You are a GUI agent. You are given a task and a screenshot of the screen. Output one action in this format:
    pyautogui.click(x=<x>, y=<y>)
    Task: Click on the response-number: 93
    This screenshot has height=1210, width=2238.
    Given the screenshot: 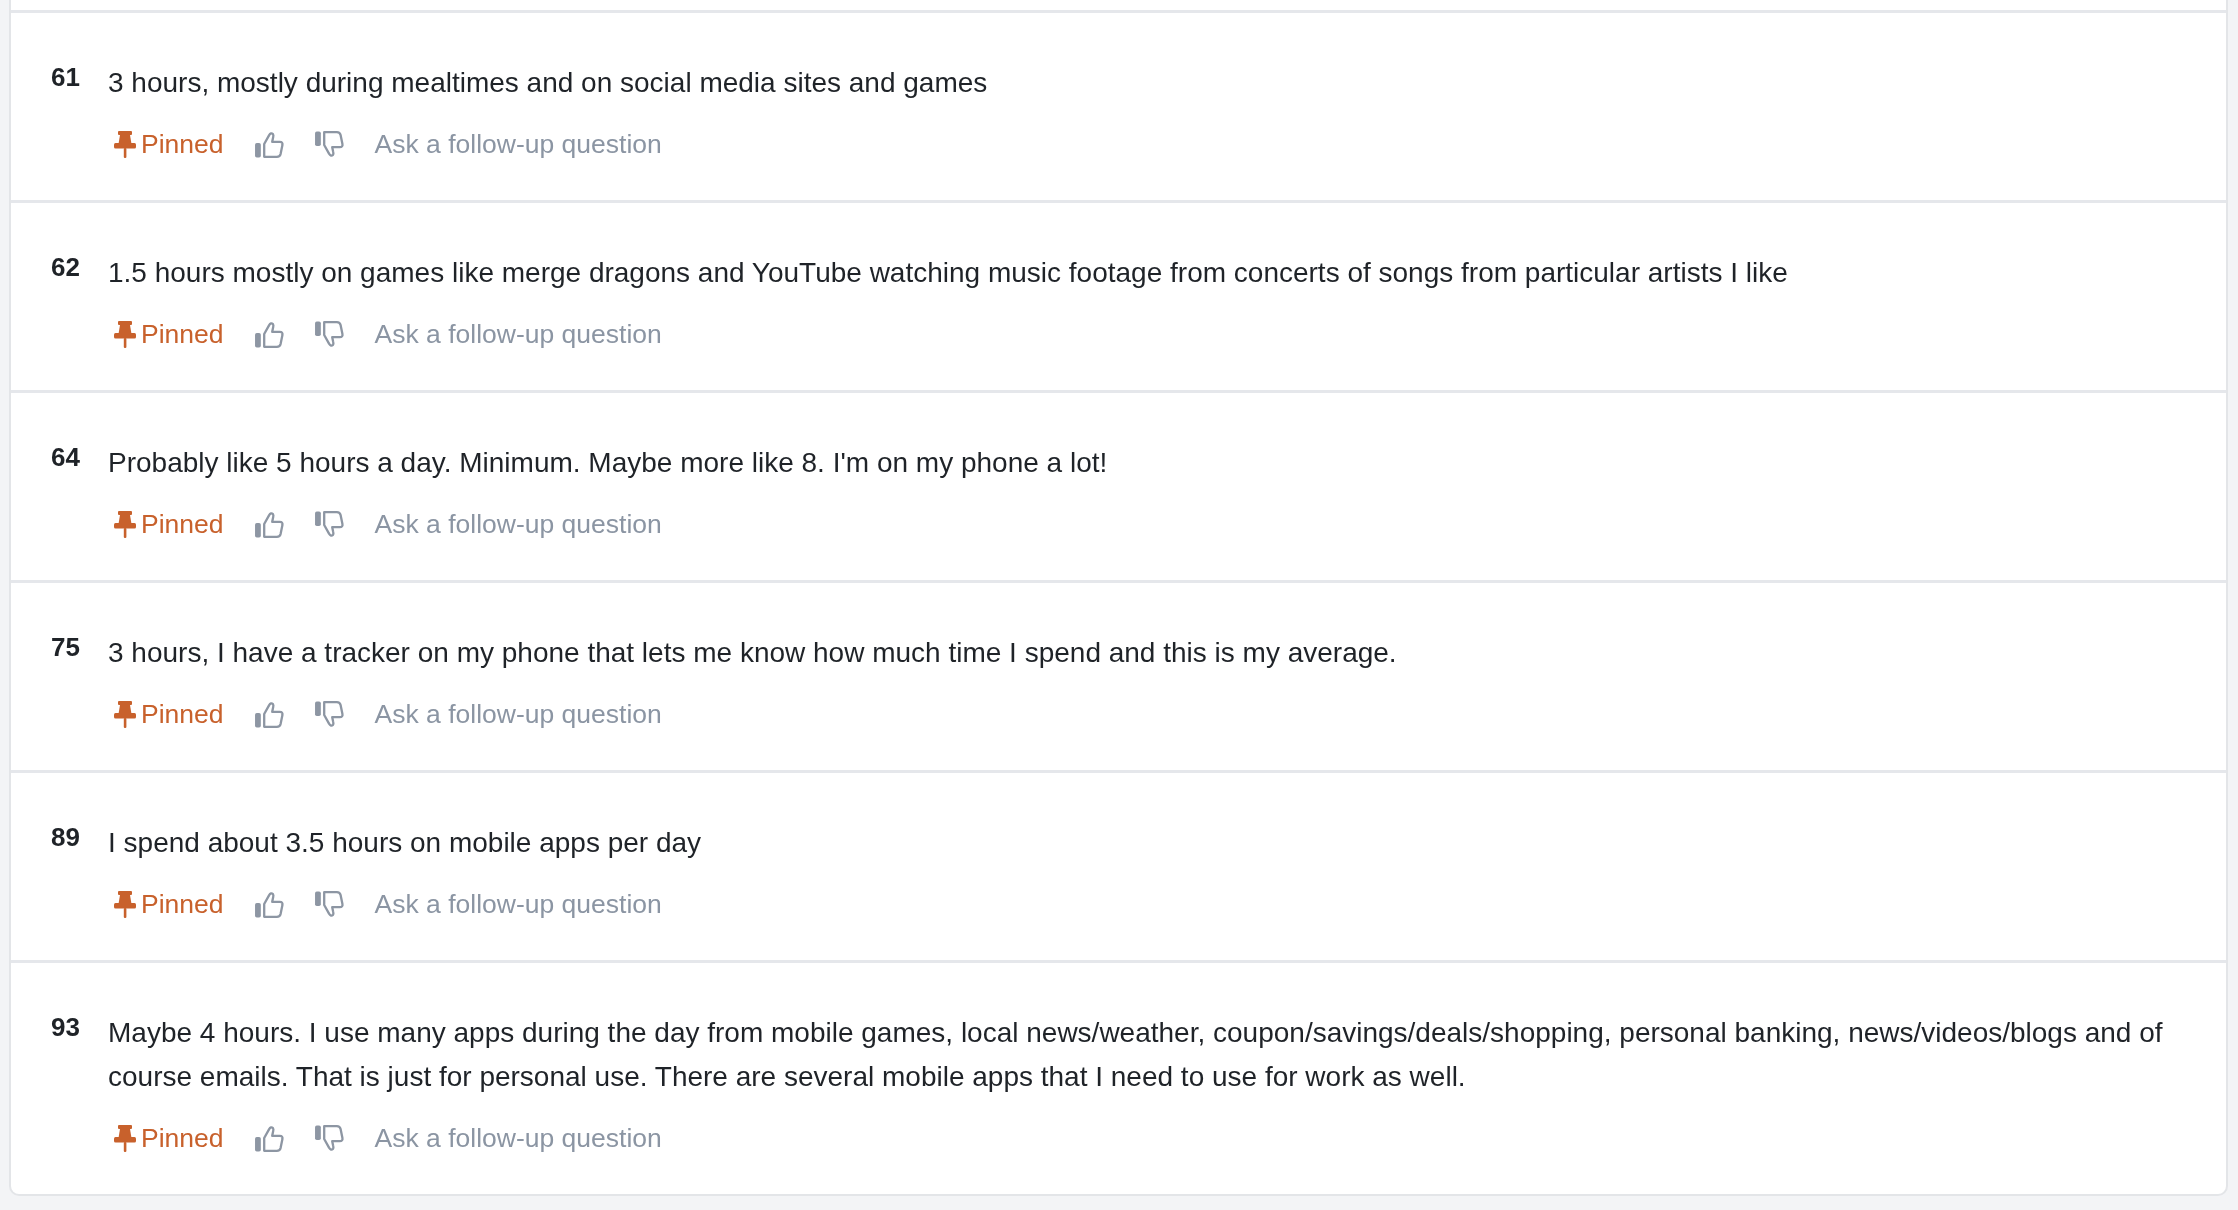 What is the action you would take?
    pyautogui.click(x=66, y=1027)
    